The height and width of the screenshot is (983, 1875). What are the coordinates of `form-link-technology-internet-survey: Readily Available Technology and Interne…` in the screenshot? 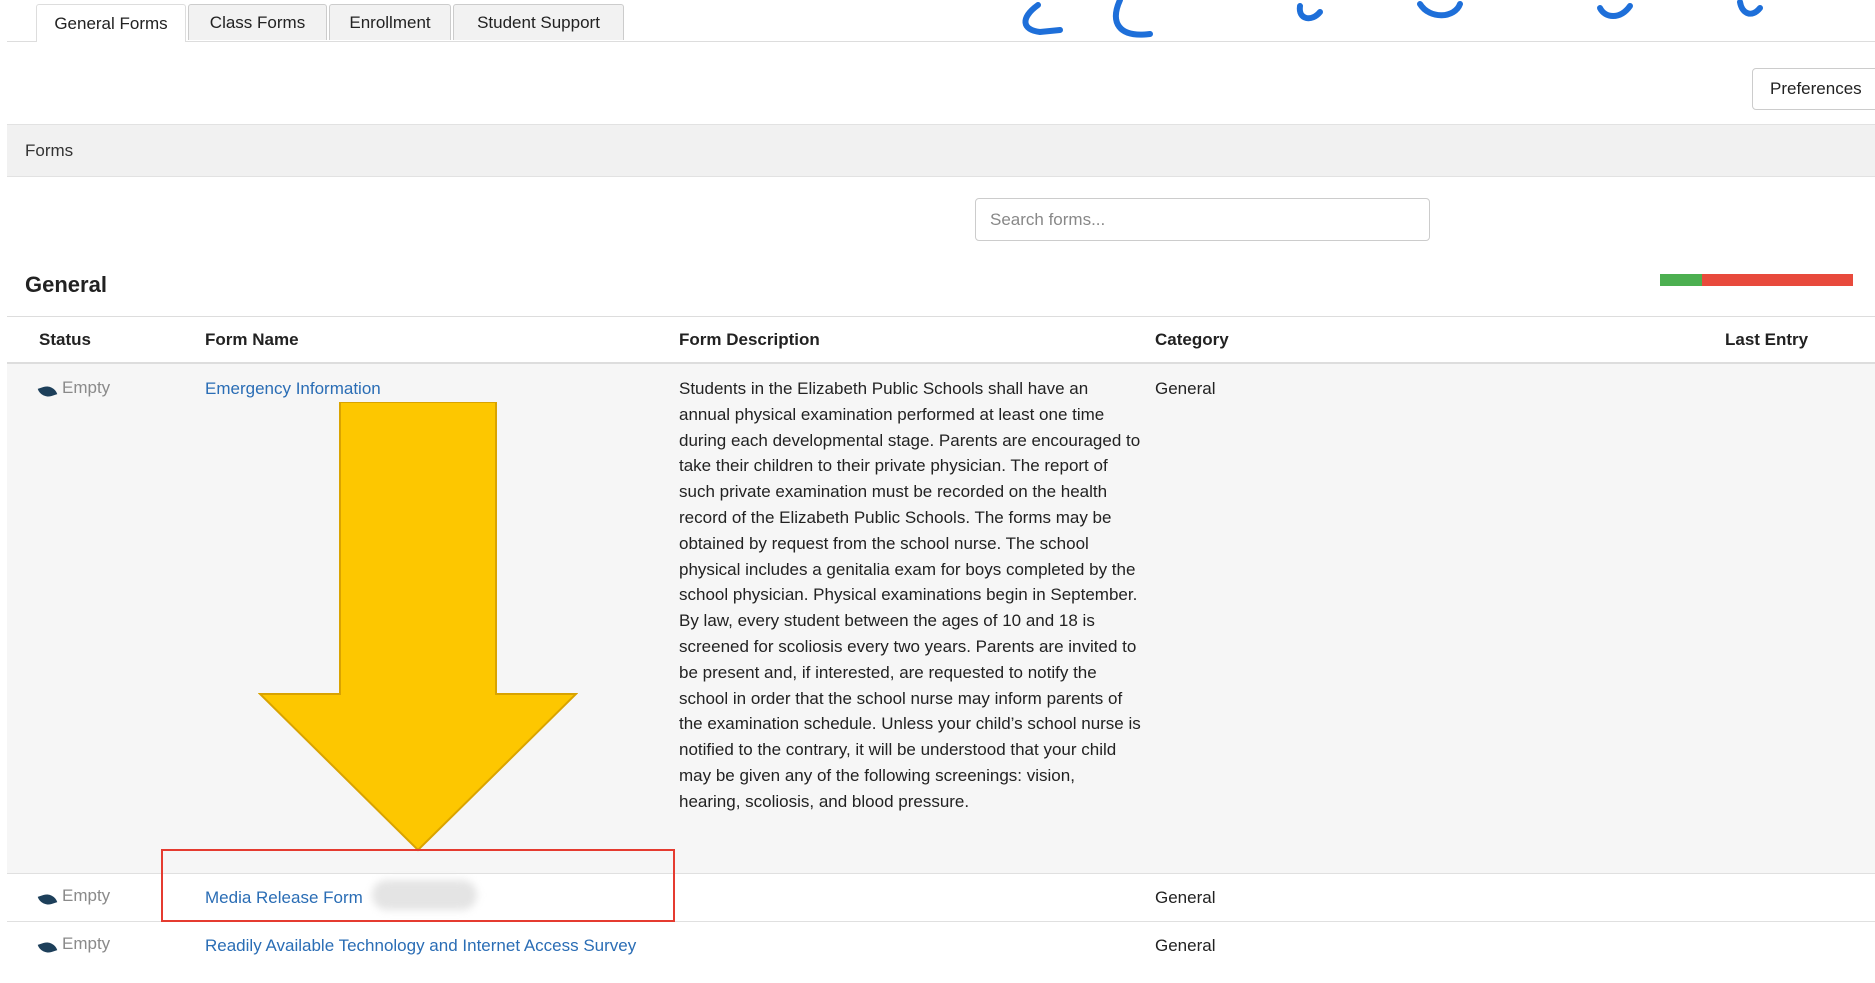 It's located at (420, 945).